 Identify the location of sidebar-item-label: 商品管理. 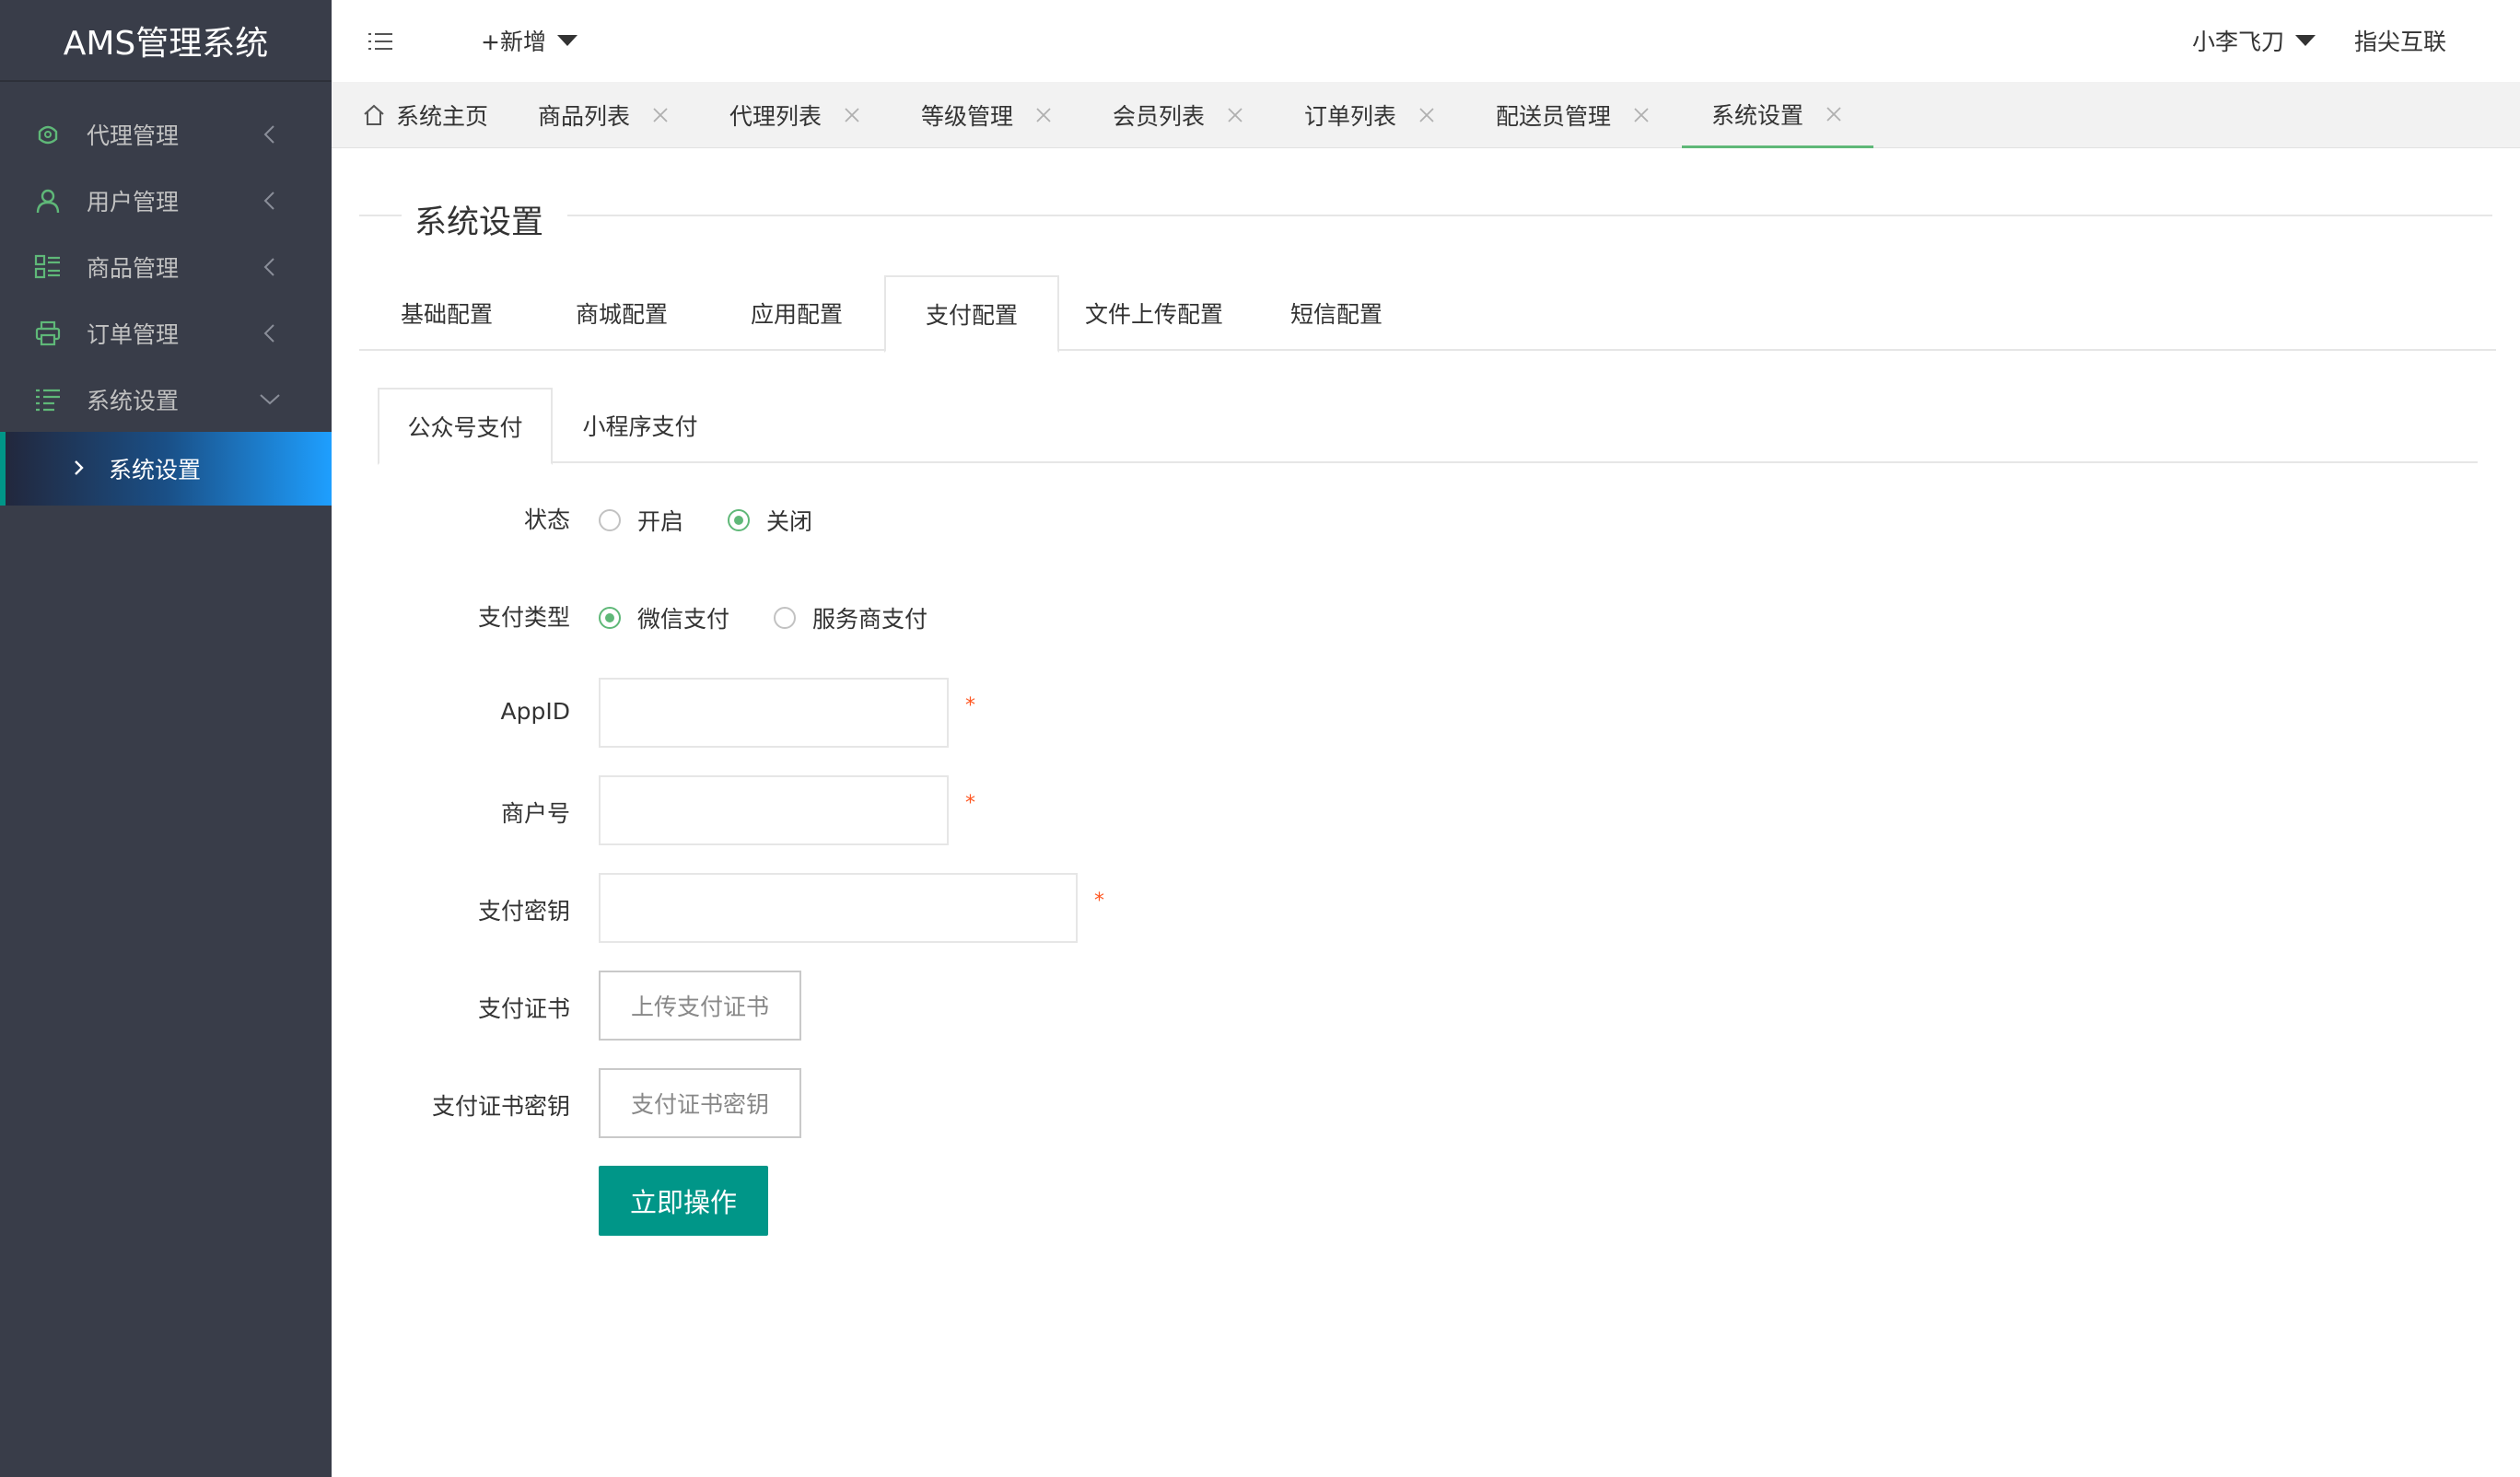
(133, 268).